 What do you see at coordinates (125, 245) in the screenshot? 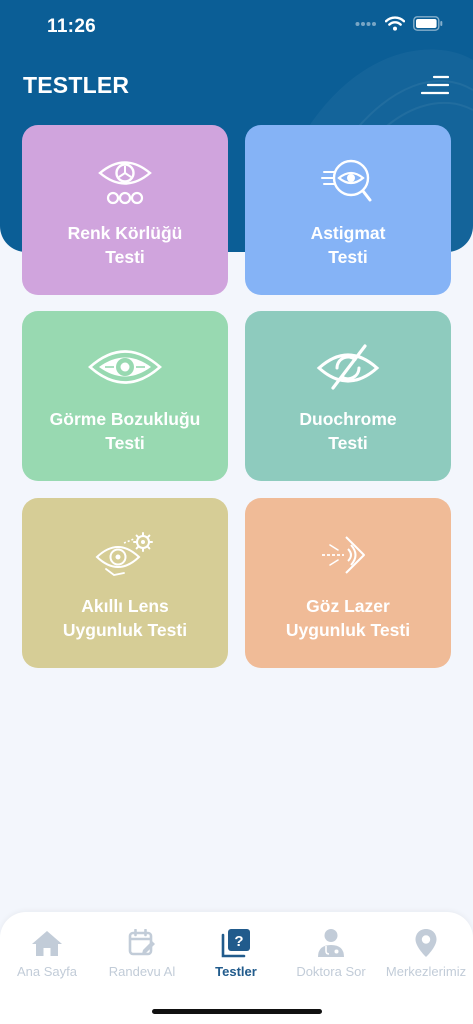
I see `card-label: Renk Körlüğü Testi` at bounding box center [125, 245].